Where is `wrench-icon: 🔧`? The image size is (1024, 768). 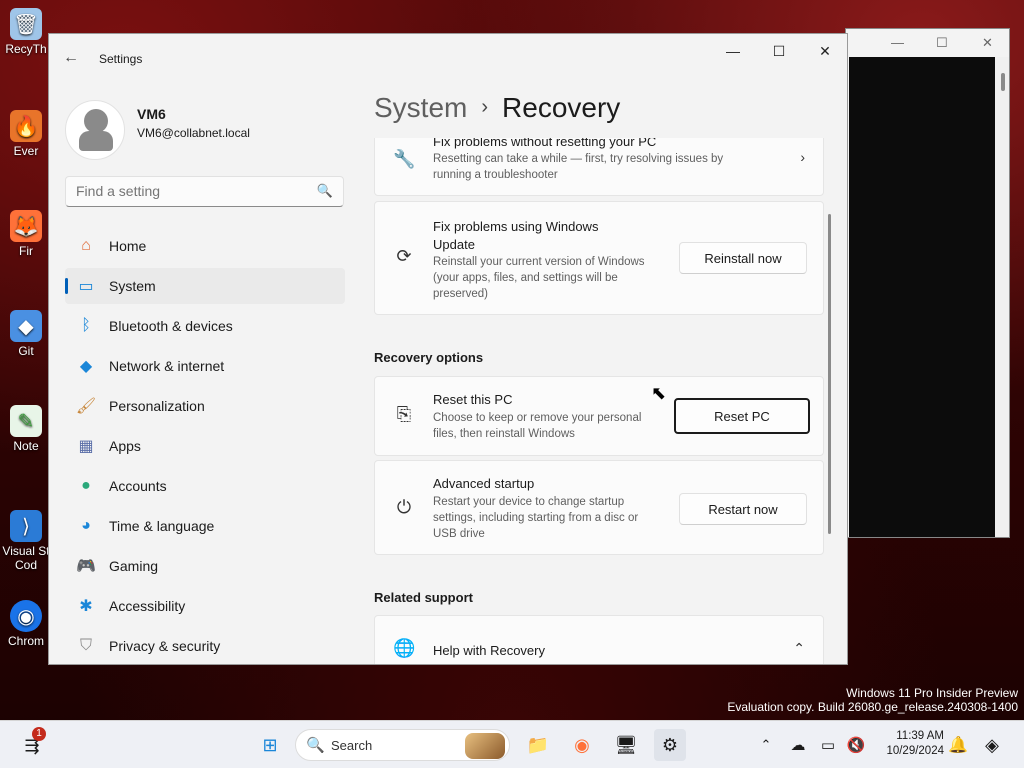
wrench-icon: 🔧 is located at coordinates (404, 159).